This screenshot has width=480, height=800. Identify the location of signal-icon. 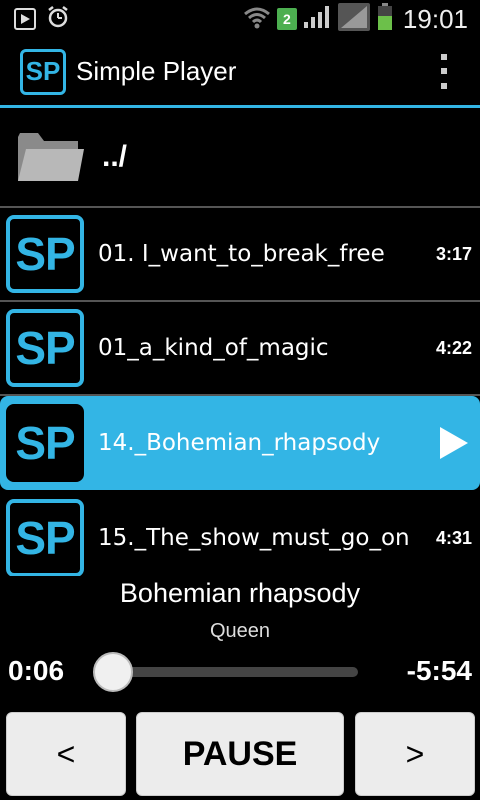
(317, 19).